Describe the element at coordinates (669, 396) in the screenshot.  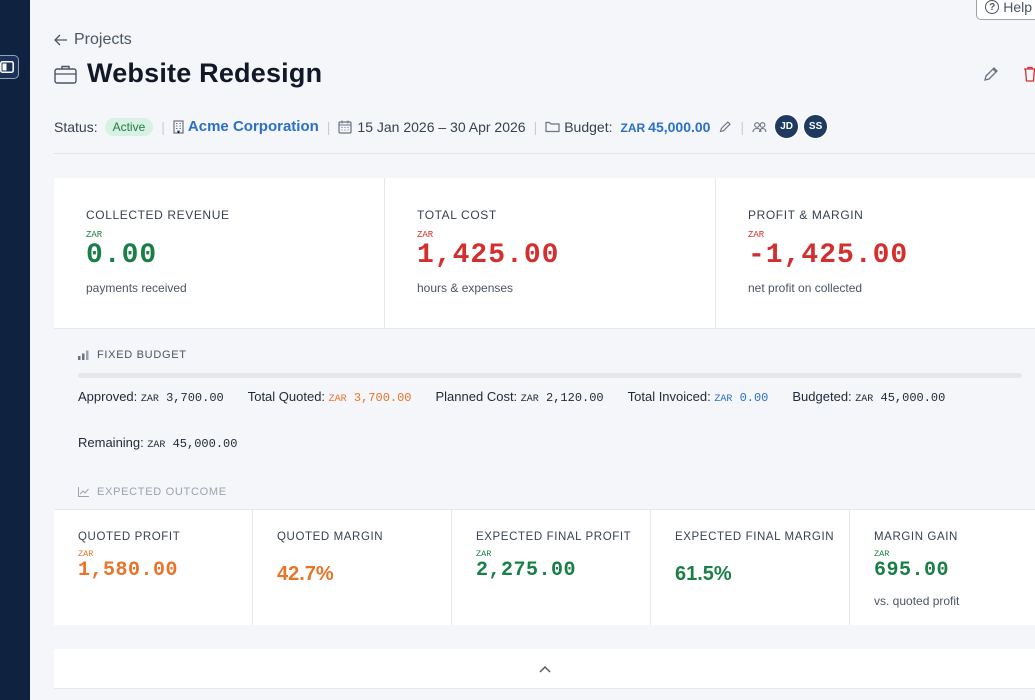
I see `stat-label: Total Invoiced:` at that location.